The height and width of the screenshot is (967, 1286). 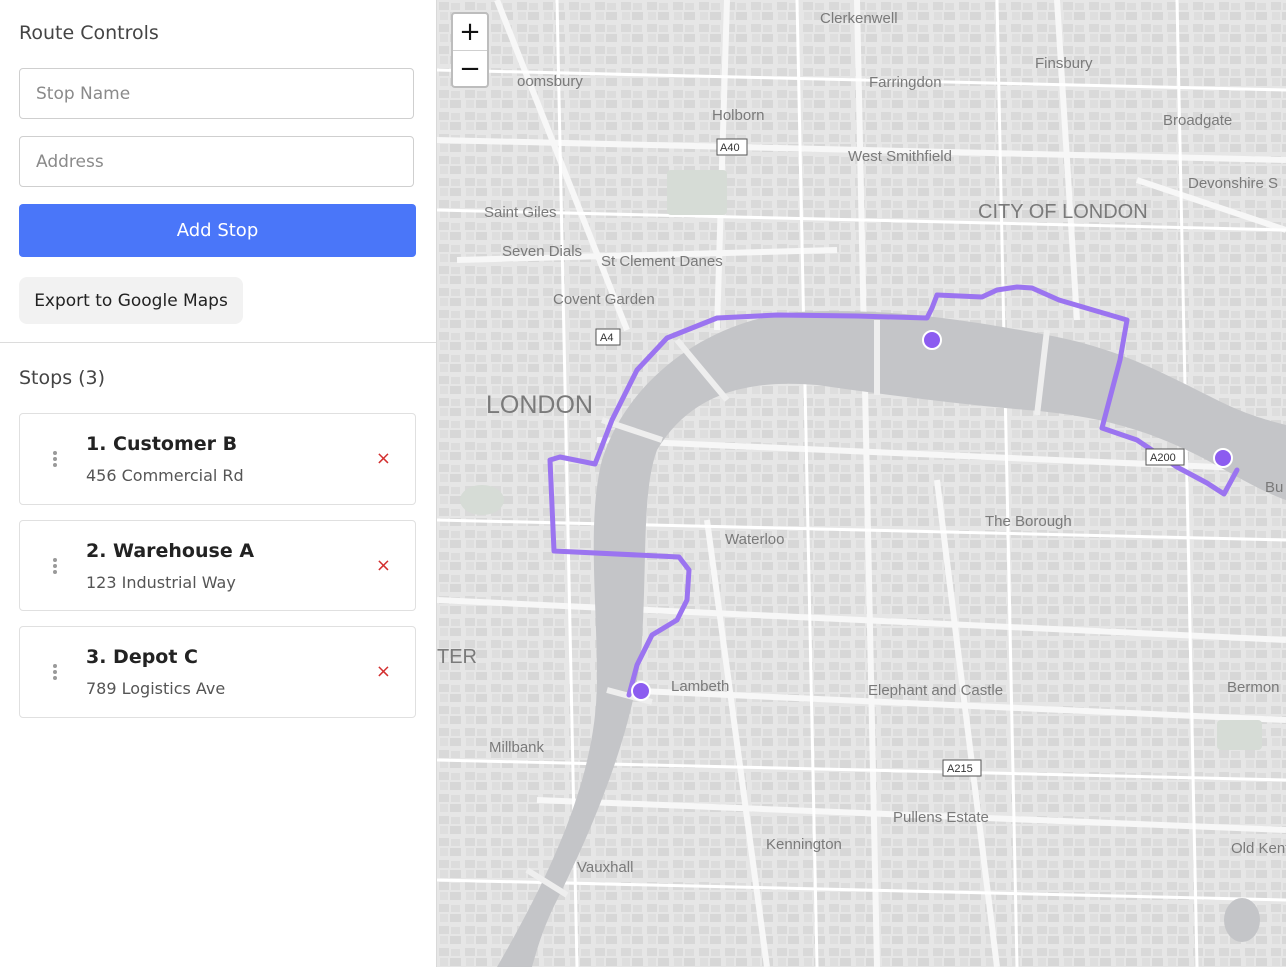 I want to click on add-stop-button: Add Stop, so click(x=217, y=230).